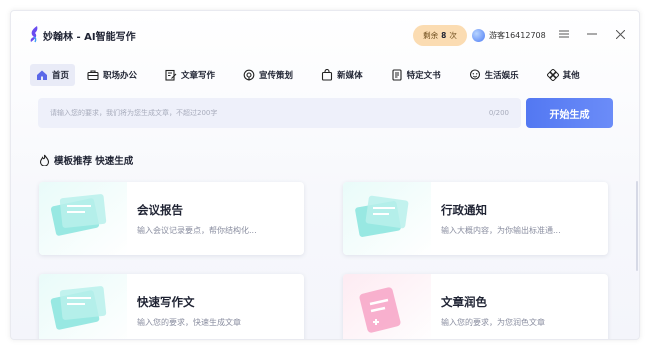 This screenshot has width=652, height=349. Describe the element at coordinates (478, 35) in the screenshot. I see `avatar` at that location.